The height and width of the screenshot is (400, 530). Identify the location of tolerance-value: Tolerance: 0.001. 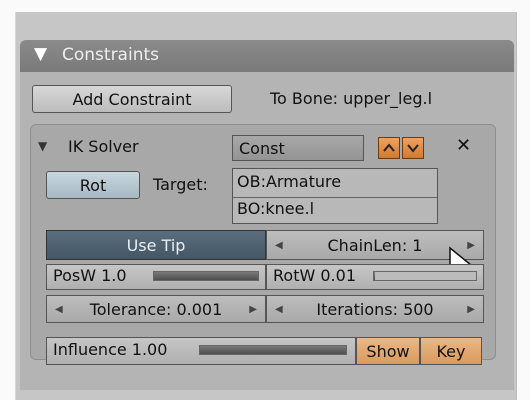
(156, 309).